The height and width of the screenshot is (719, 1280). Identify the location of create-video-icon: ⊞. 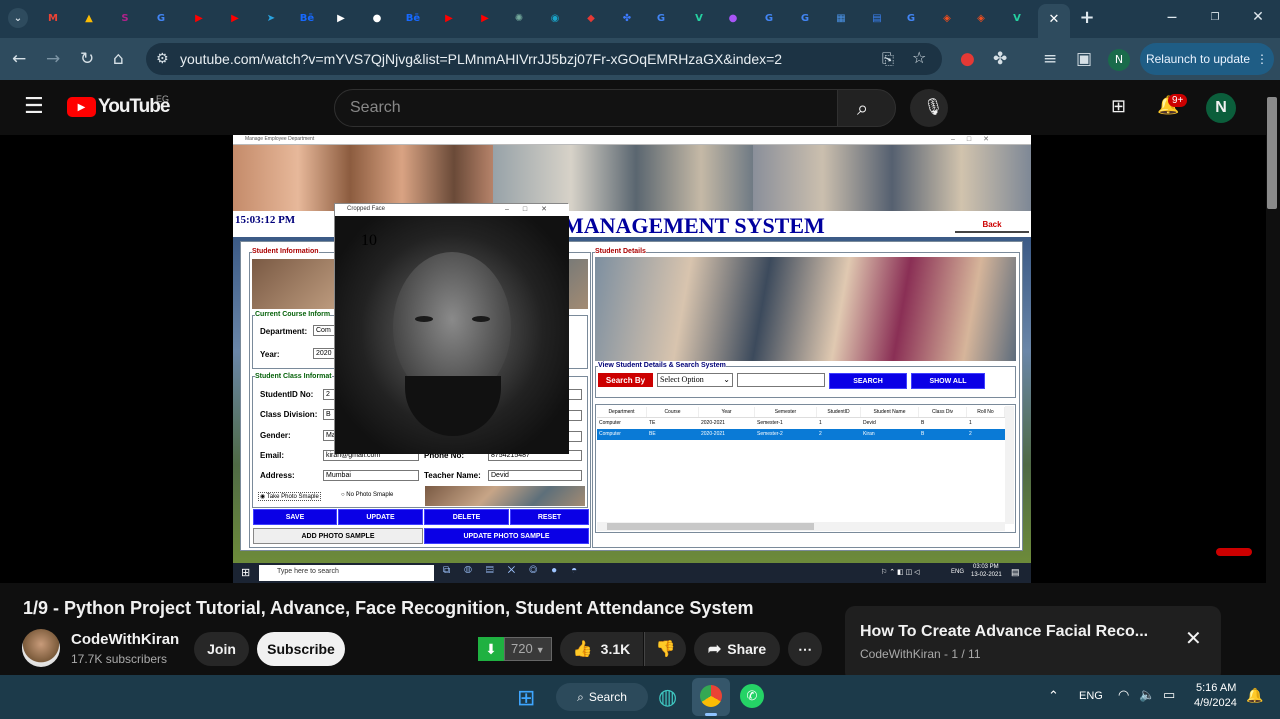
(1118, 106).